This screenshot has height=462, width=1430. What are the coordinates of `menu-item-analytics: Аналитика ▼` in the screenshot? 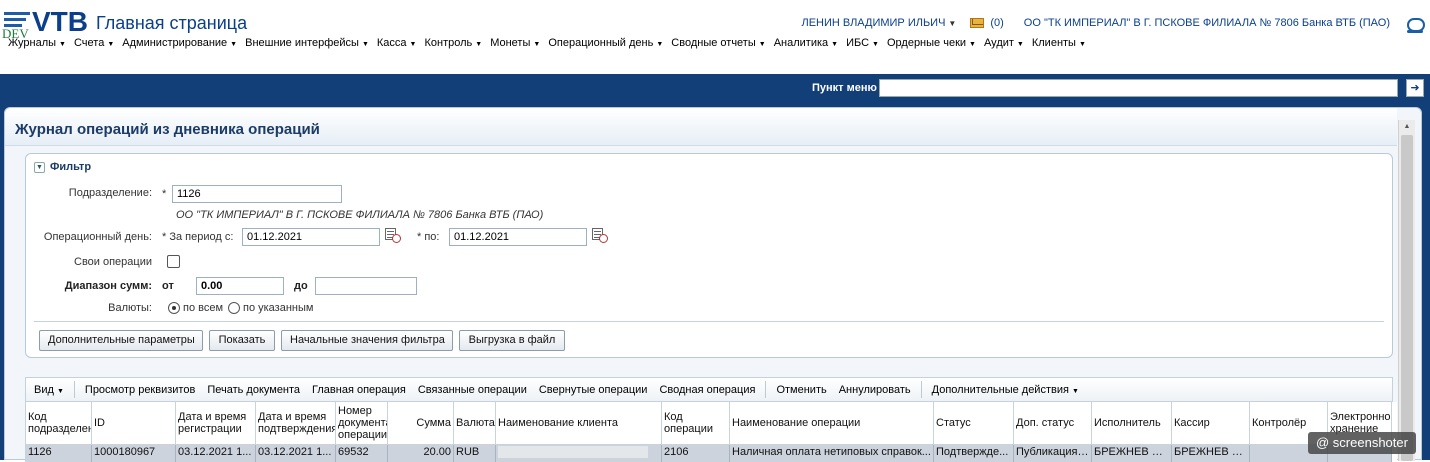 It's located at (806, 43).